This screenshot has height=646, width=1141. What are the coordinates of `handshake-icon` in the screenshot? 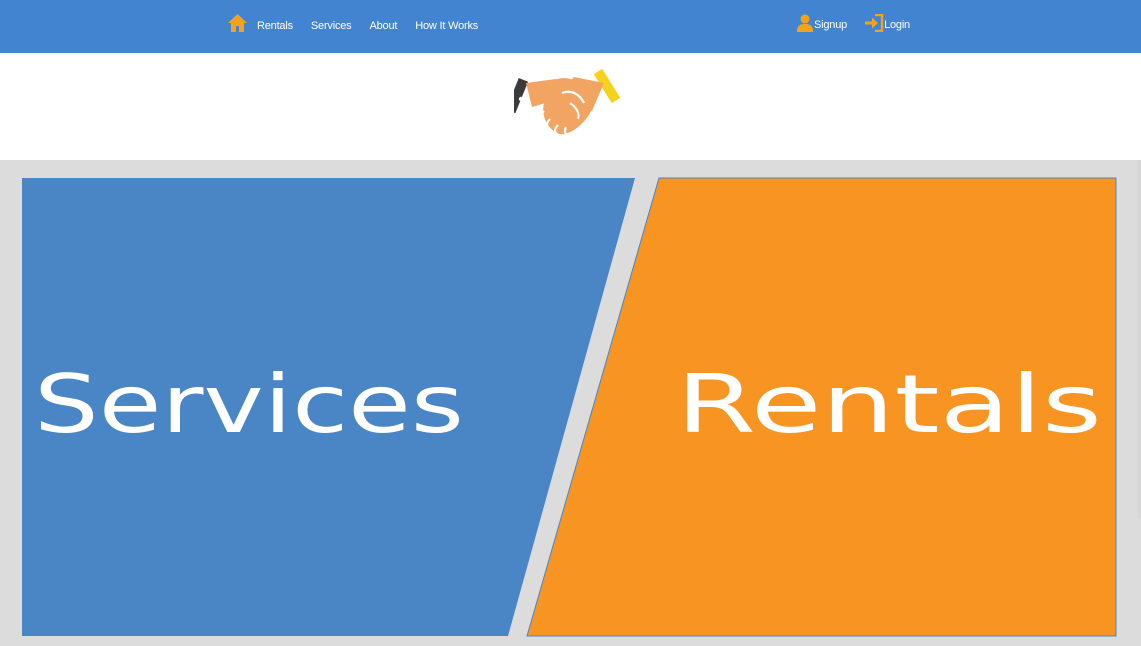 It's located at (570, 104).